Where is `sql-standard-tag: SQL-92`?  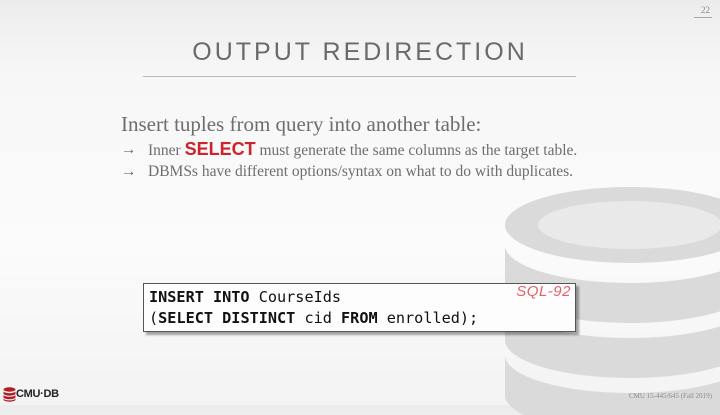 sql-standard-tag: SQL-92 is located at coordinates (543, 291).